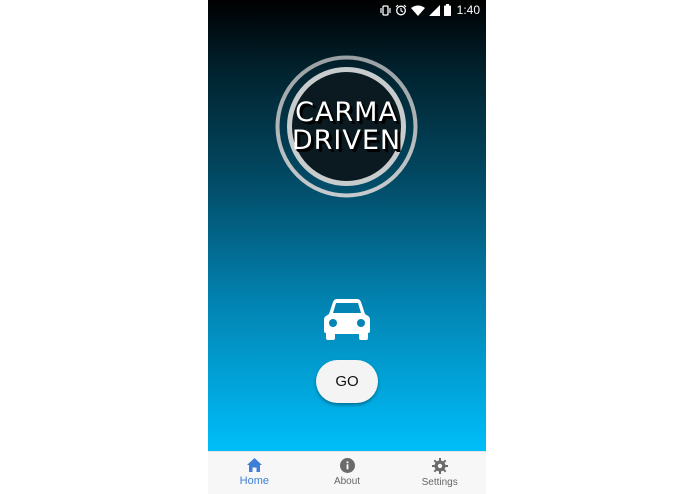 This screenshot has width=695, height=494. I want to click on status-icons: 1:40, so click(430, 10).